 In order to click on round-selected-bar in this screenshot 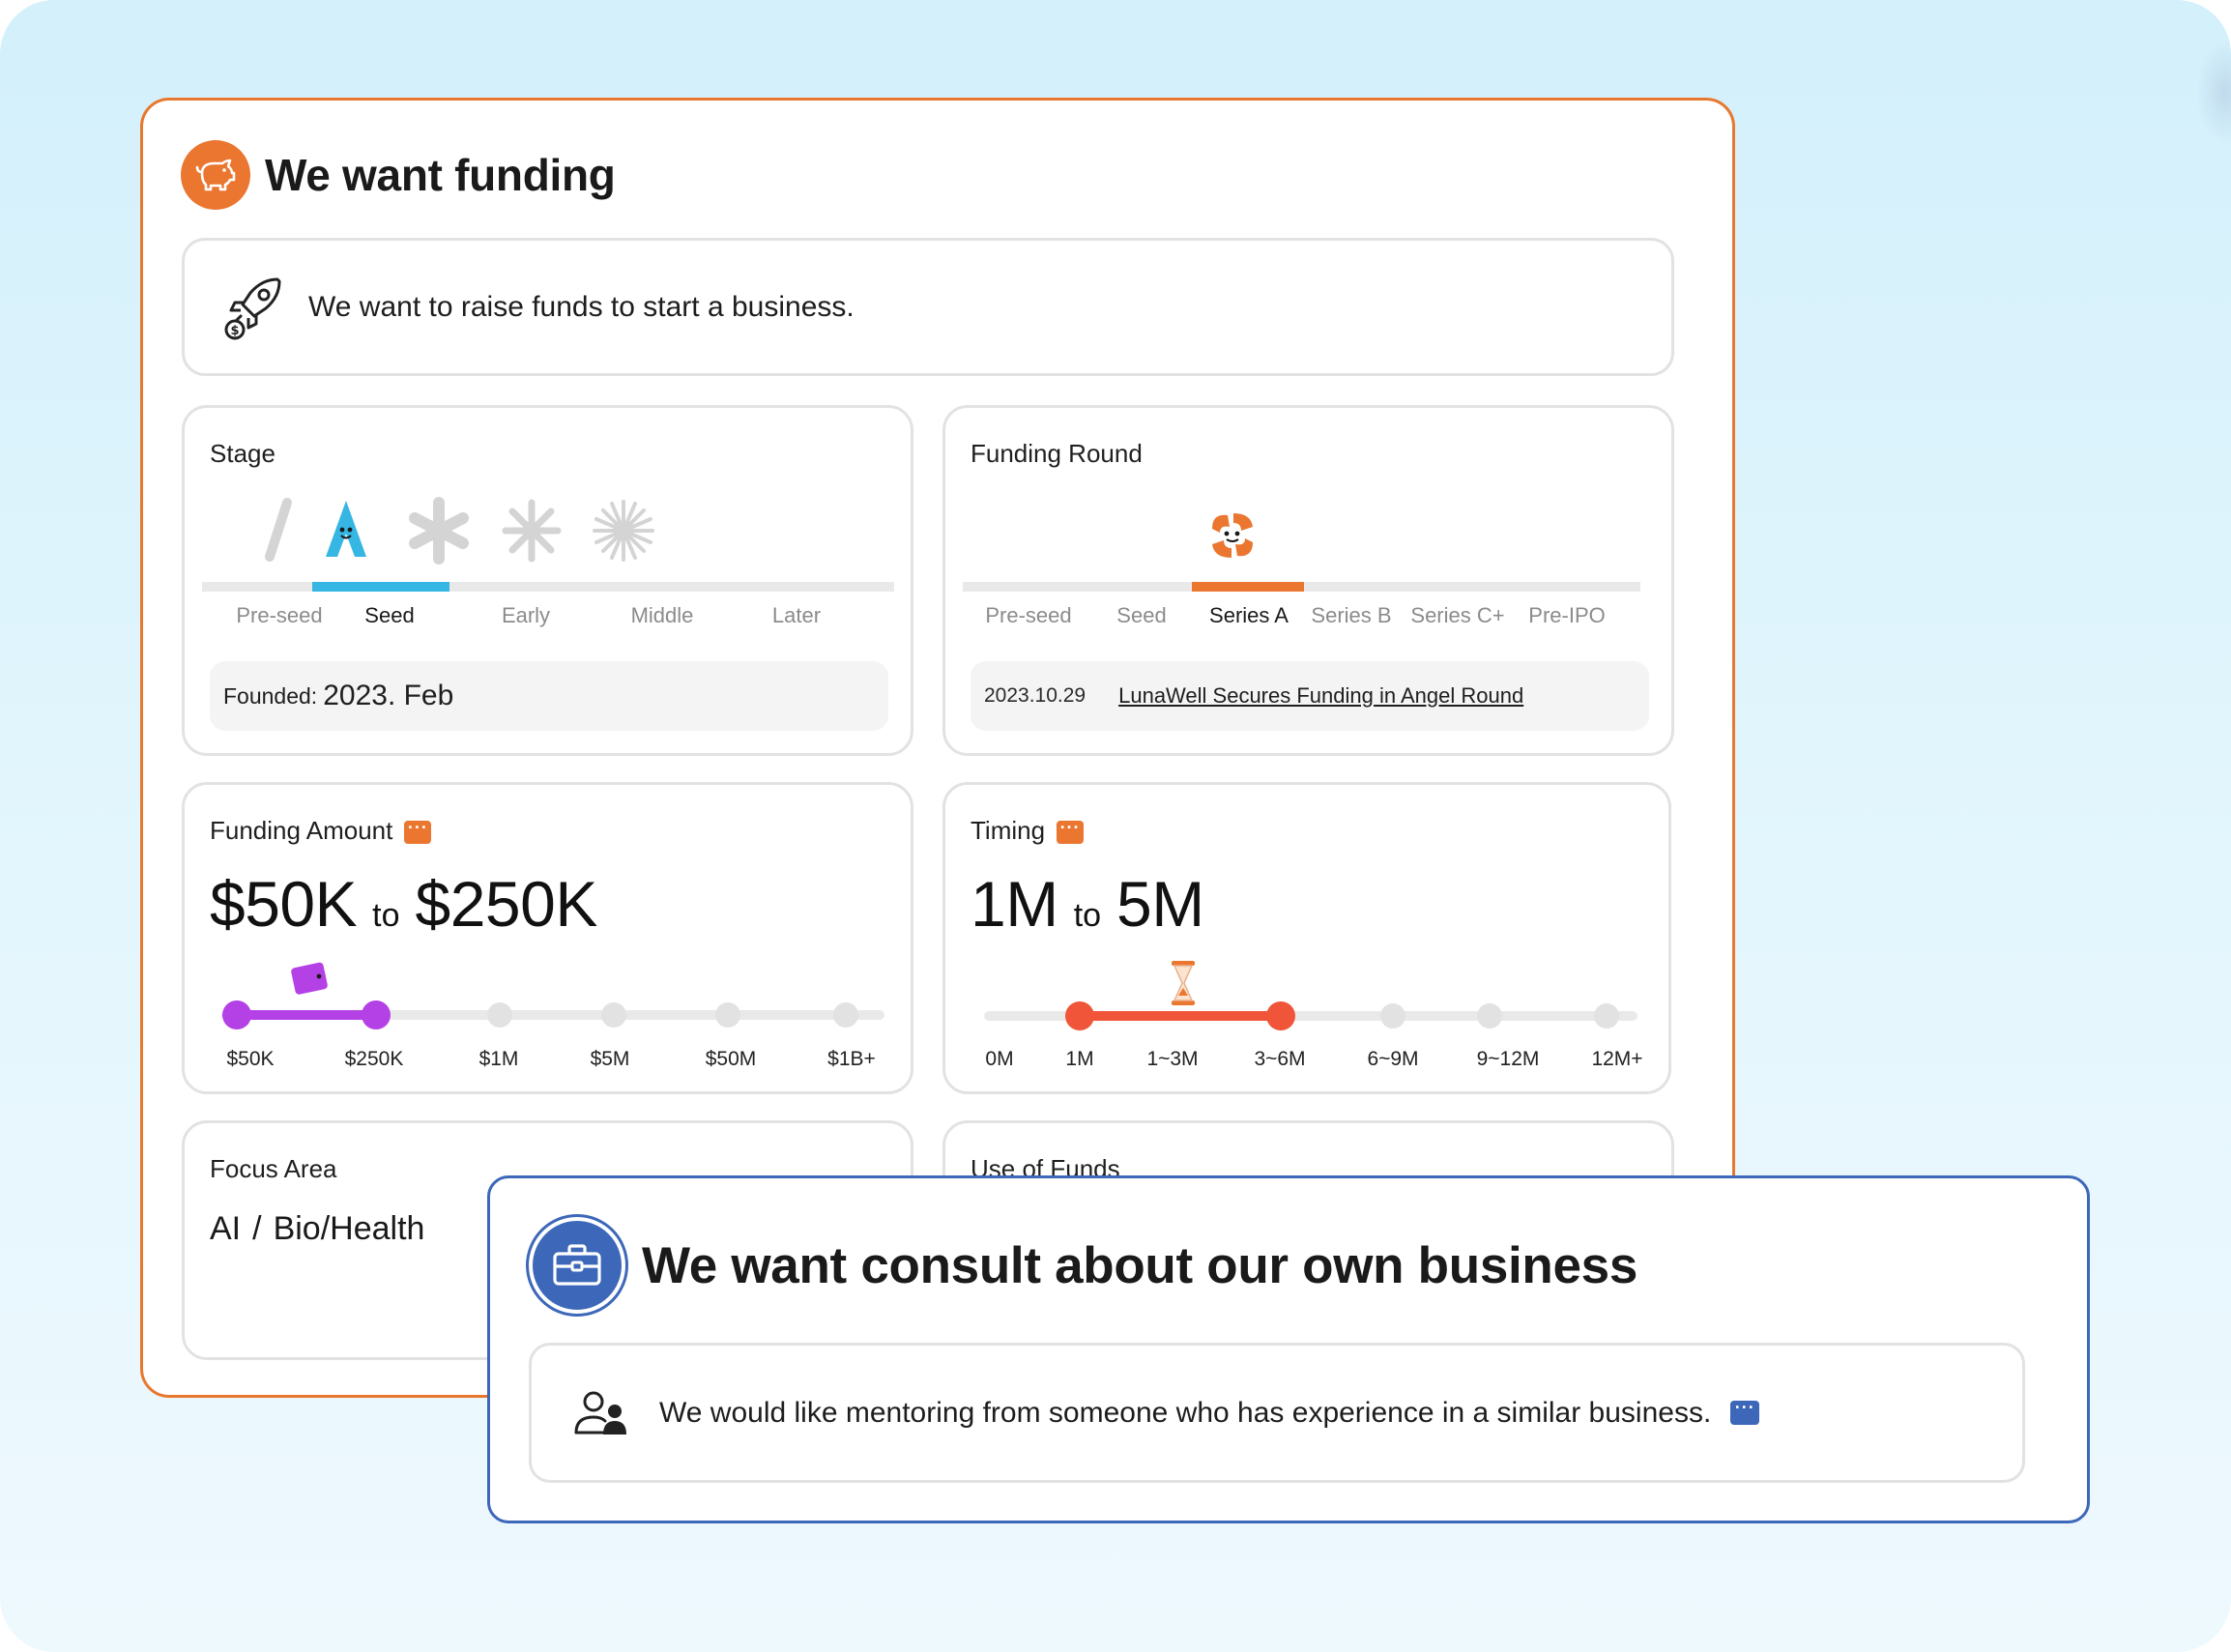, I will do `click(1248, 587)`.